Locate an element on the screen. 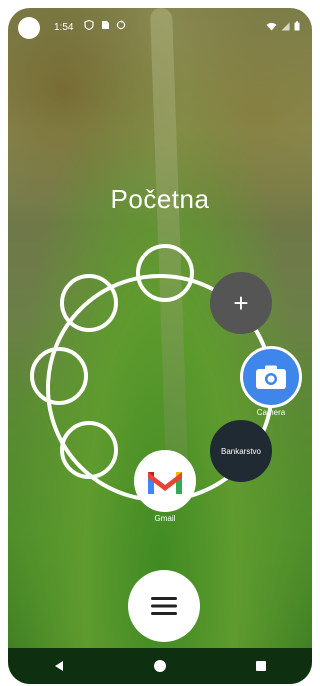  recents-button is located at coordinates (261, 666).